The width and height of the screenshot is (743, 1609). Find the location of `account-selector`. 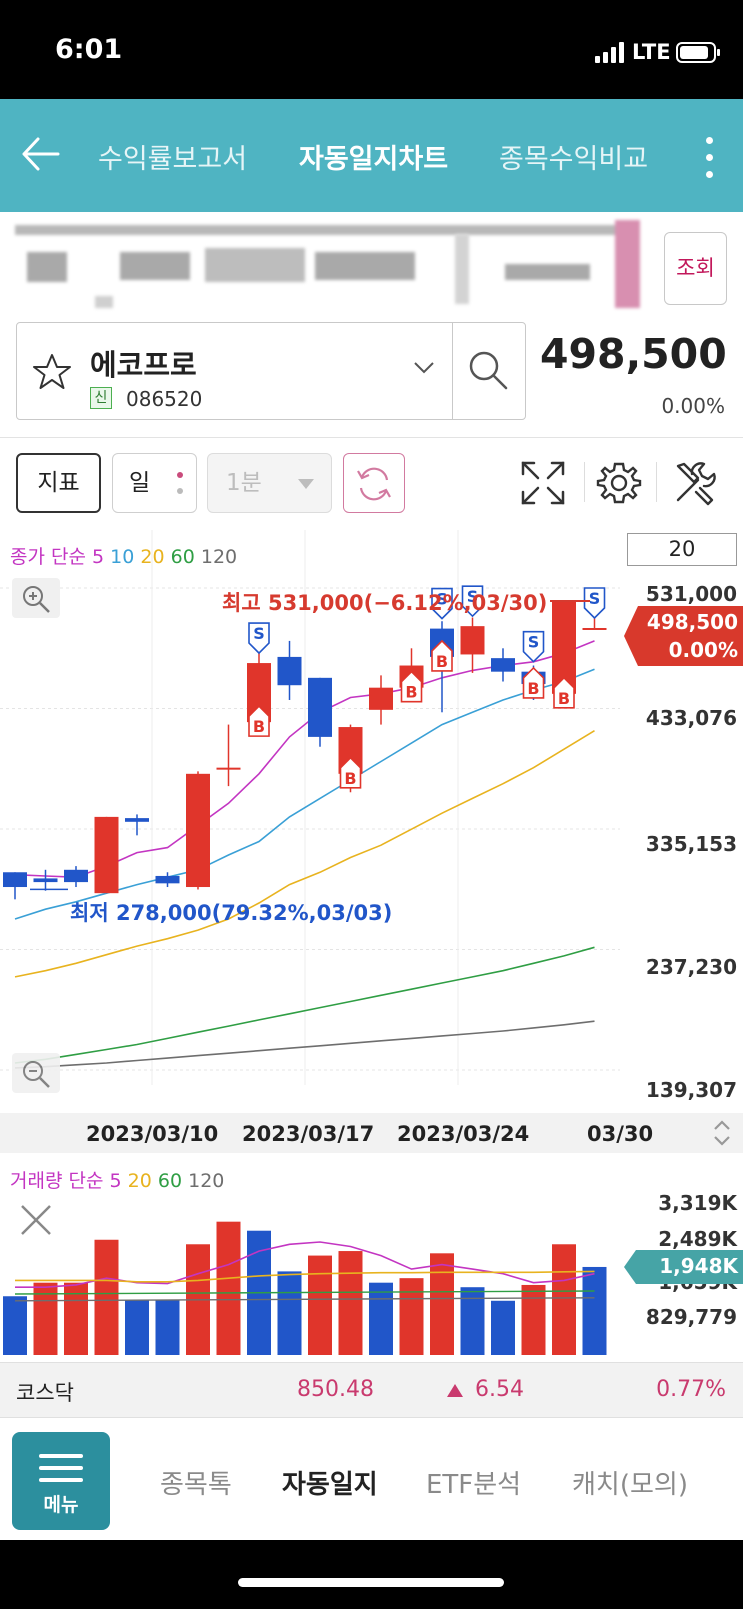

account-selector is located at coordinates (335, 267).